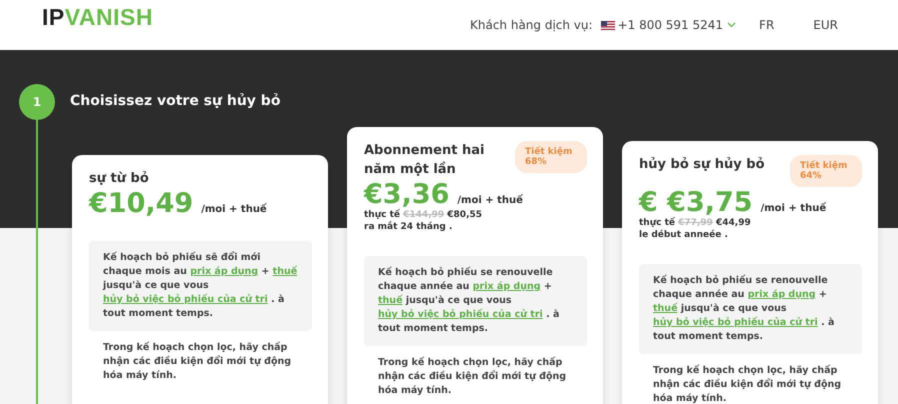  Describe the element at coordinates (826, 171) in the screenshot. I see `savings-badge: Tiết kiệm 64%` at that location.